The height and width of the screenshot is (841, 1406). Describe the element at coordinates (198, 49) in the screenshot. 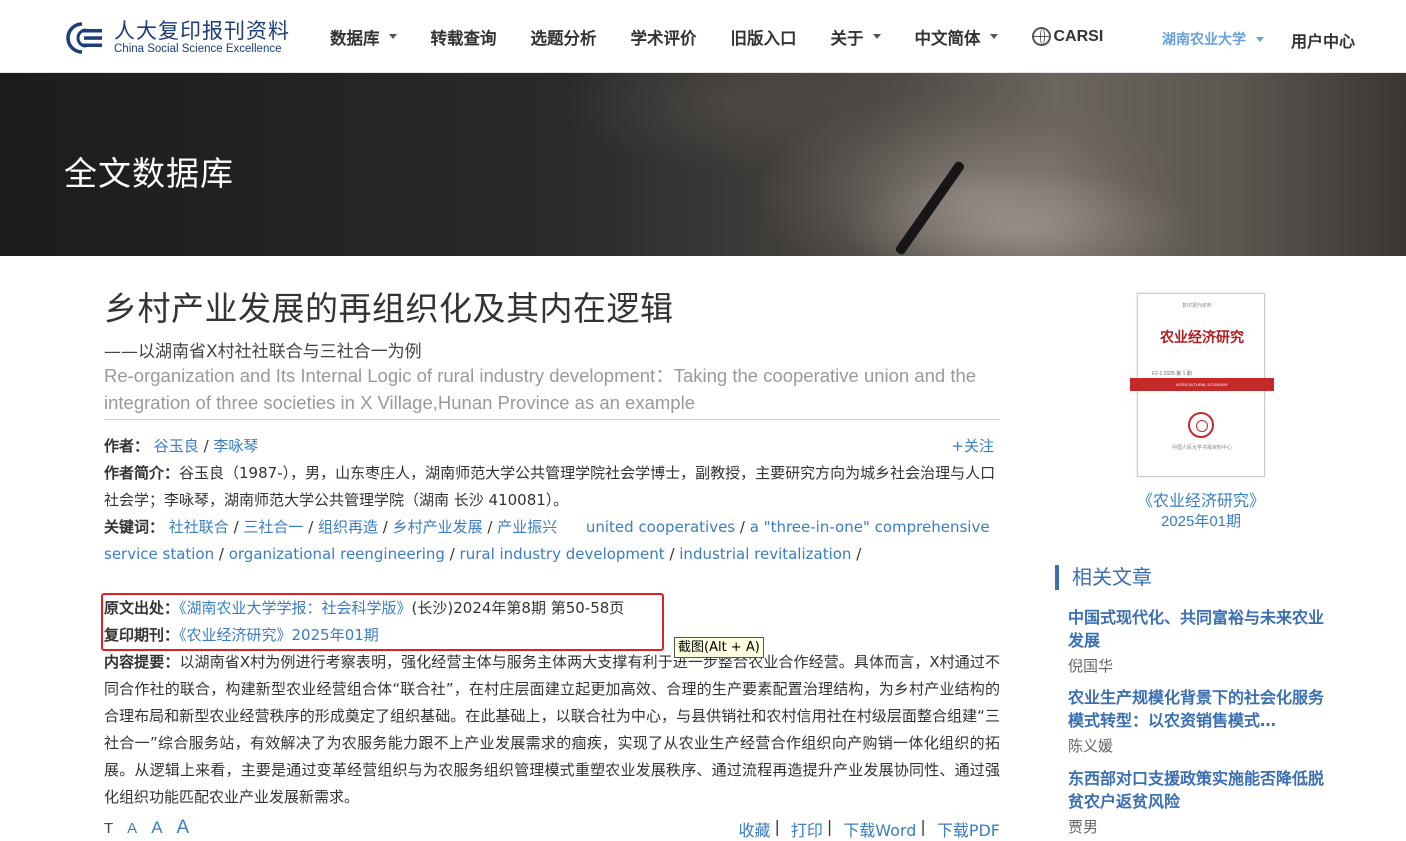

I see `logo-en-text: China Social Science Excellence` at that location.